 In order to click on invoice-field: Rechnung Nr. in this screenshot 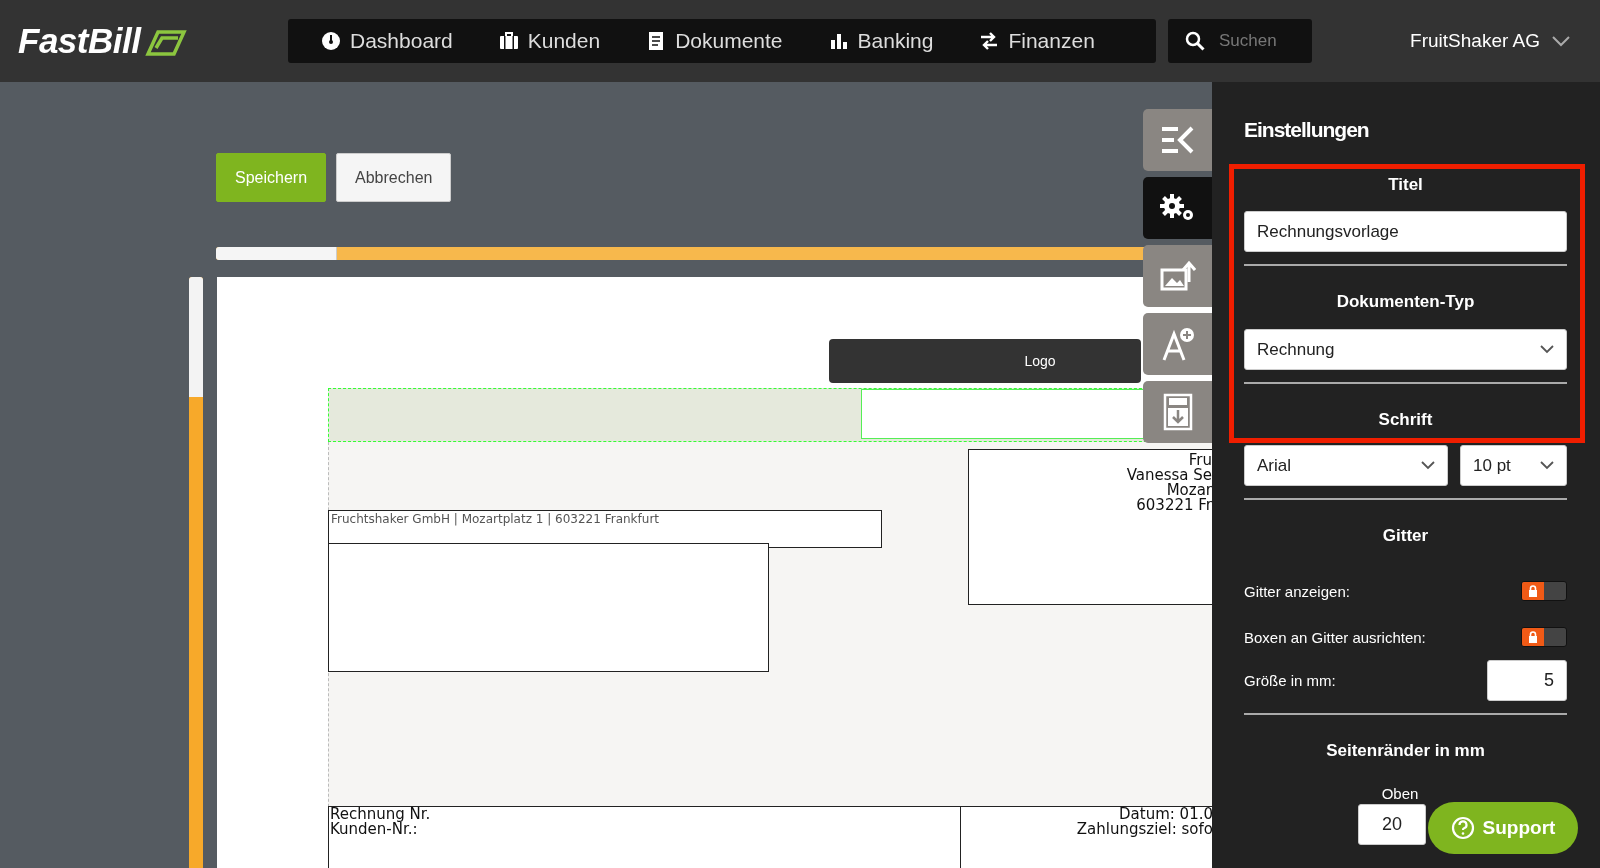, I will do `click(645, 814)`.